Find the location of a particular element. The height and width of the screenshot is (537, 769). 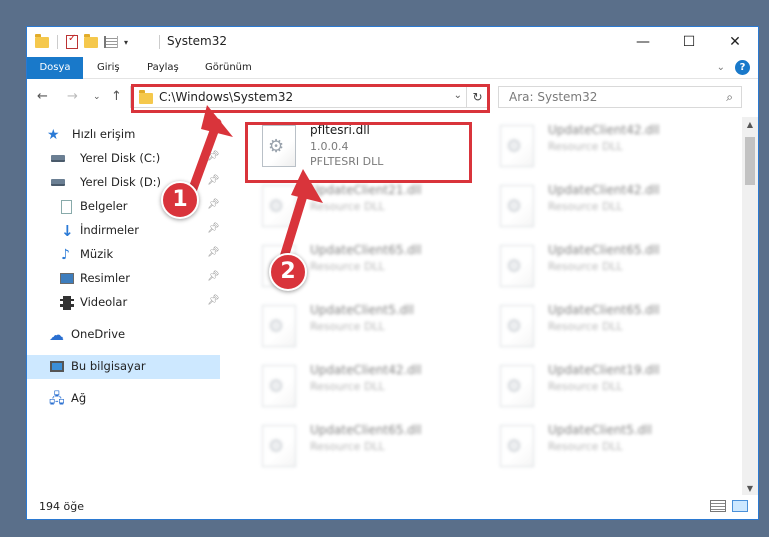

minimize-button: — is located at coordinates (643, 42).